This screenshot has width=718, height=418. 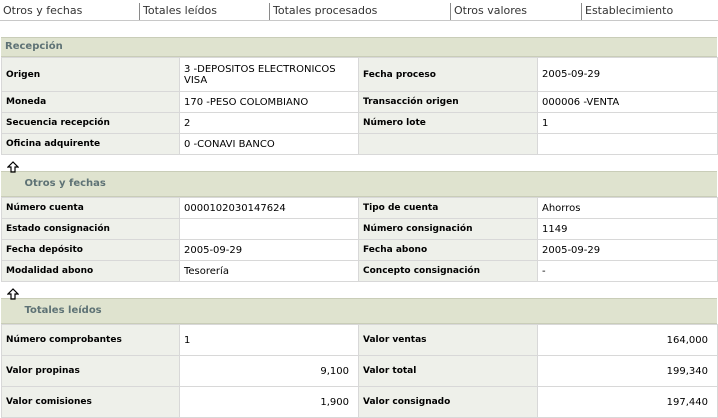 What do you see at coordinates (627, 402) in the screenshot?
I see `field-value: 197,440` at bounding box center [627, 402].